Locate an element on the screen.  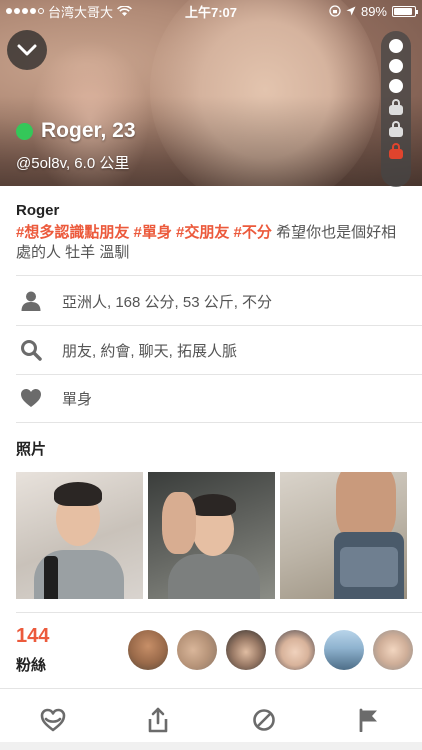
status-bar: 台湾大哥大 上午7:07 89% is located at coordinates (211, 11).